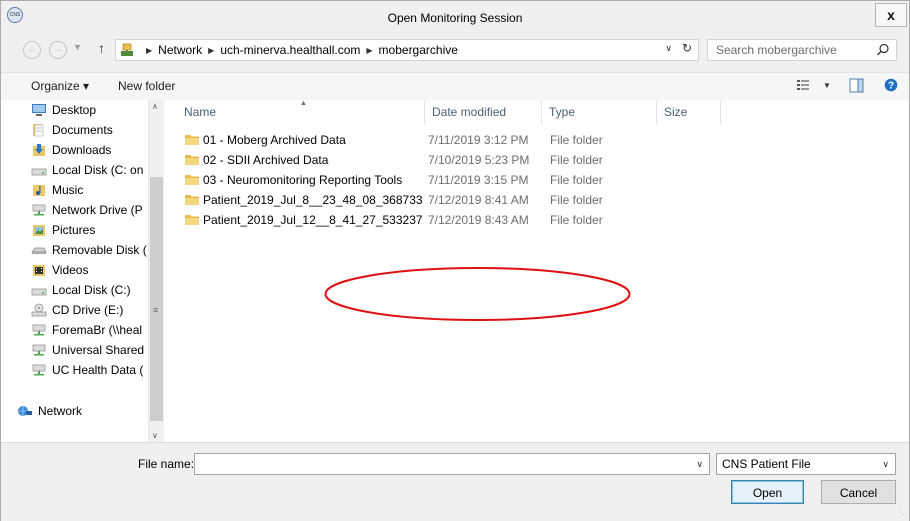  I want to click on forward-arrow-icon: →, so click(58, 49).